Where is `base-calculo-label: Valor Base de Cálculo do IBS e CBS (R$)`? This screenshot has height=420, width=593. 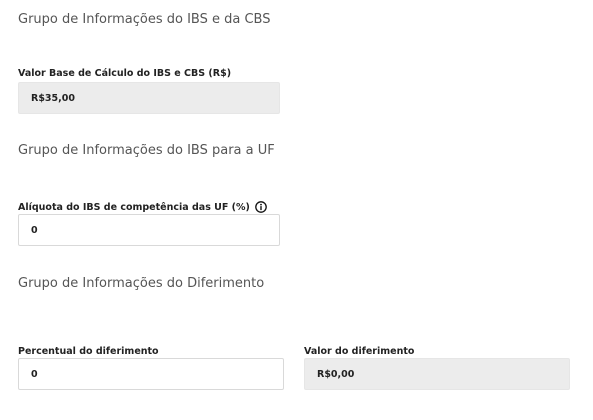 base-calculo-label: Valor Base de Cálculo do IBS e CBS (R$) is located at coordinates (124, 73).